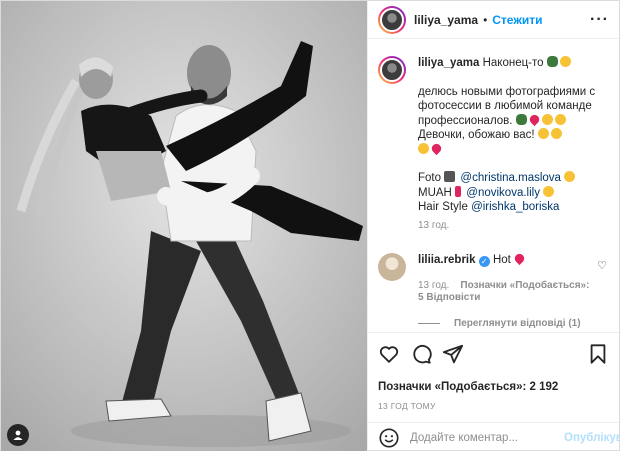 The image size is (620, 451). Describe the element at coordinates (392, 267) in the screenshot. I see `commenter-avatar` at that location.